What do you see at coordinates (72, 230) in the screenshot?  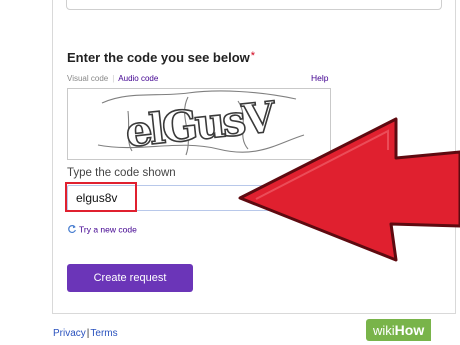 I see `refresh-icon` at bounding box center [72, 230].